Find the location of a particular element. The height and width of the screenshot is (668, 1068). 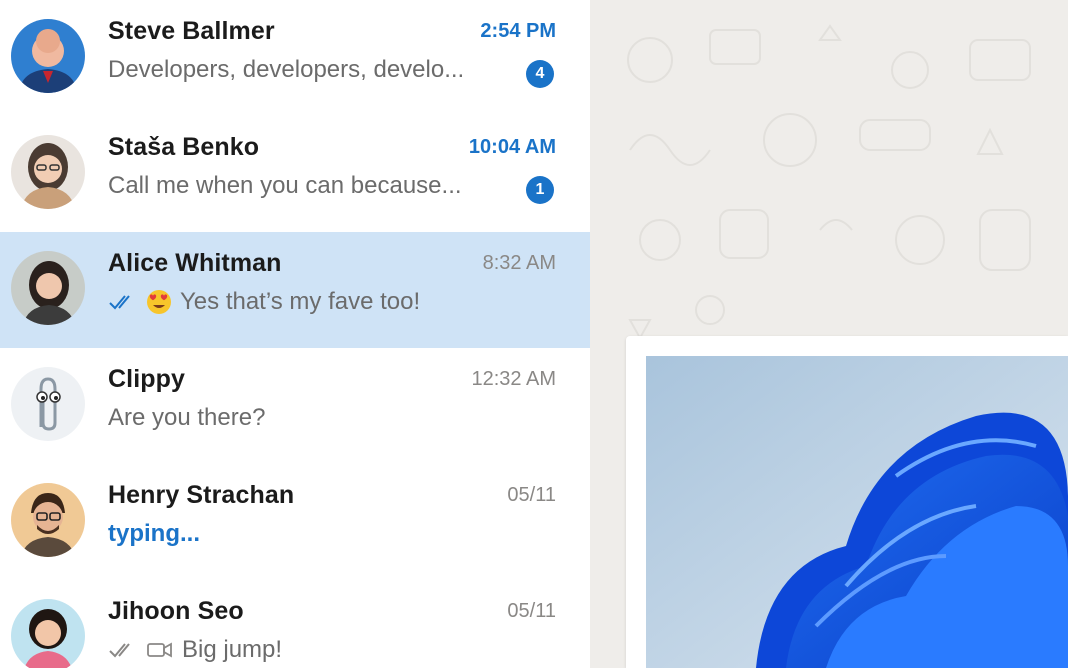

contact-name: Steve Ballmer is located at coordinates (191, 31).